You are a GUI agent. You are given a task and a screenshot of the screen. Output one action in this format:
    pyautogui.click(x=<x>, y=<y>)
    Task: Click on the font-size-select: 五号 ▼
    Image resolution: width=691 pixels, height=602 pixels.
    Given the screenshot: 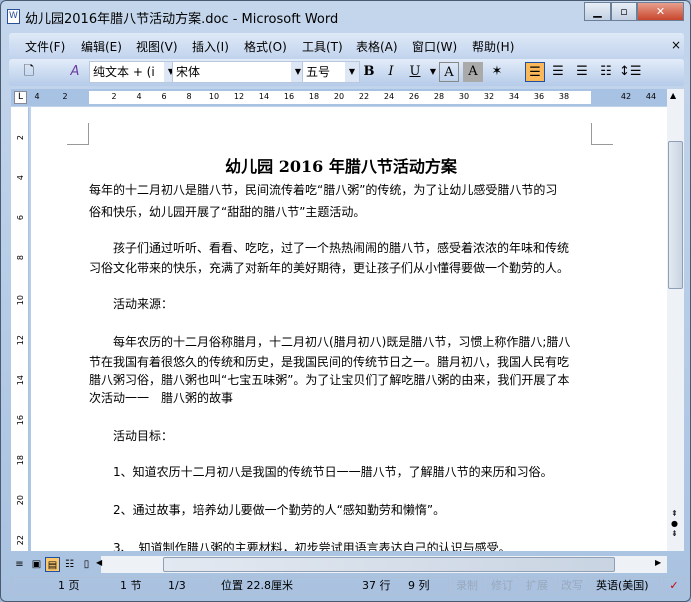 What is the action you would take?
    pyautogui.click(x=331, y=72)
    